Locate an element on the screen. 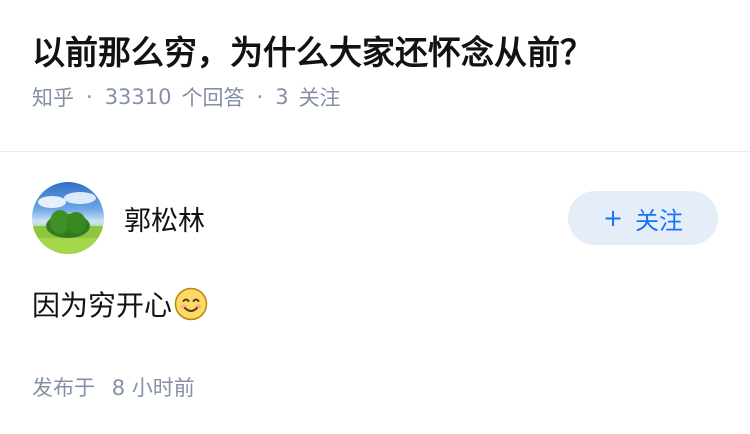  plus-icon: + is located at coordinates (613, 218).